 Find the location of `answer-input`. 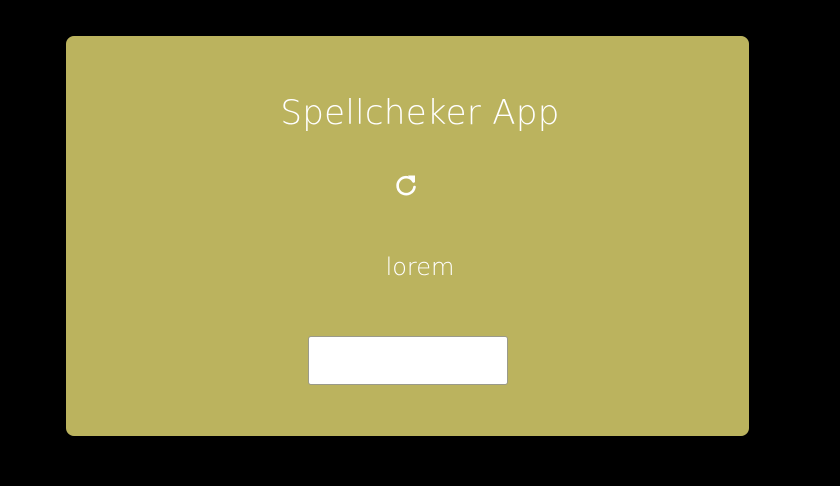

answer-input is located at coordinates (408, 360).